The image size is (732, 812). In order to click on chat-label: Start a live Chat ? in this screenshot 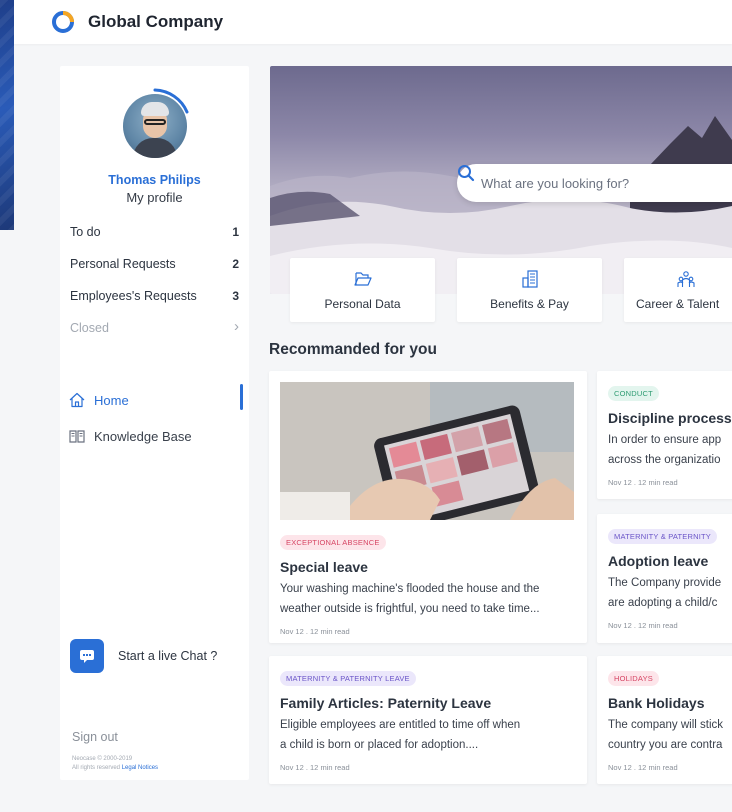, I will do `click(167, 656)`.